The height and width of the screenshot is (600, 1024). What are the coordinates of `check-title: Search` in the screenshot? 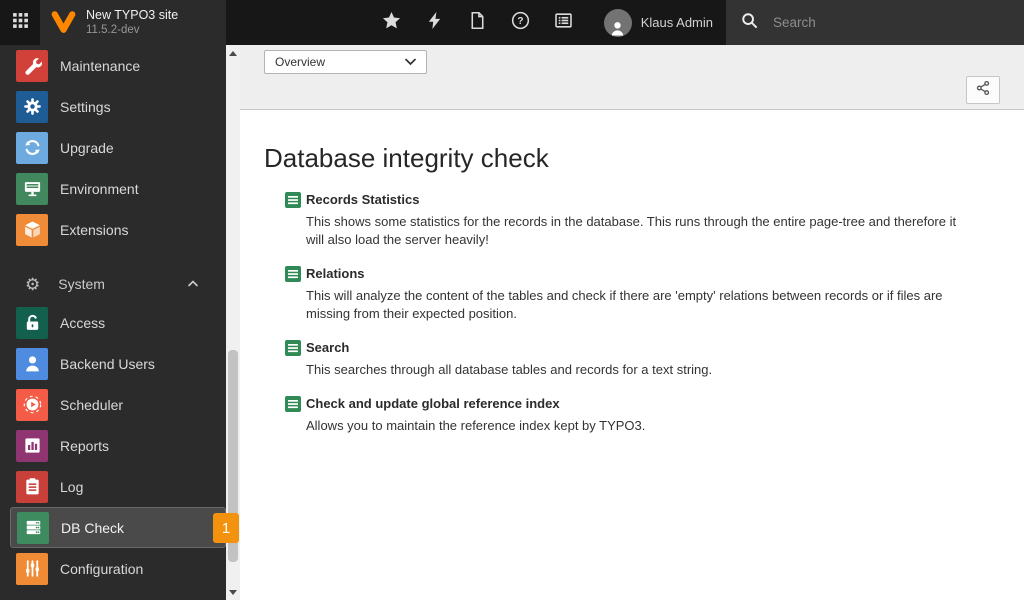 It's located at (328, 347).